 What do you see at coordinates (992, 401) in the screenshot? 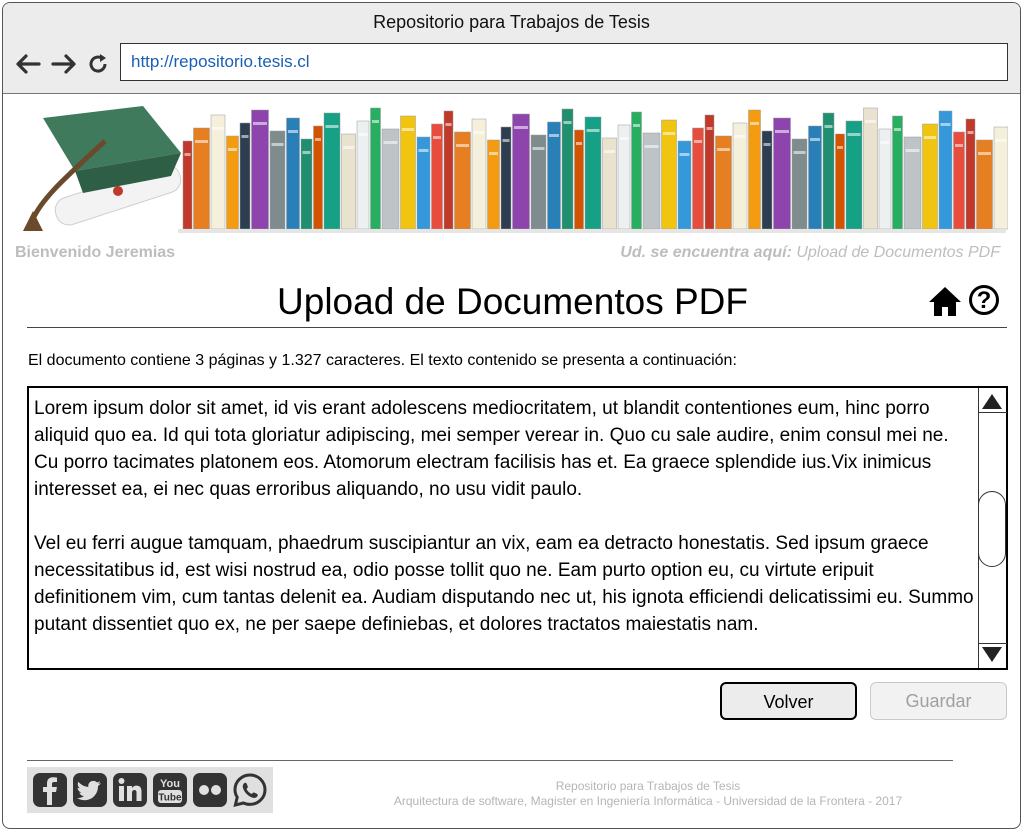
I see `scroll-up-icon` at bounding box center [992, 401].